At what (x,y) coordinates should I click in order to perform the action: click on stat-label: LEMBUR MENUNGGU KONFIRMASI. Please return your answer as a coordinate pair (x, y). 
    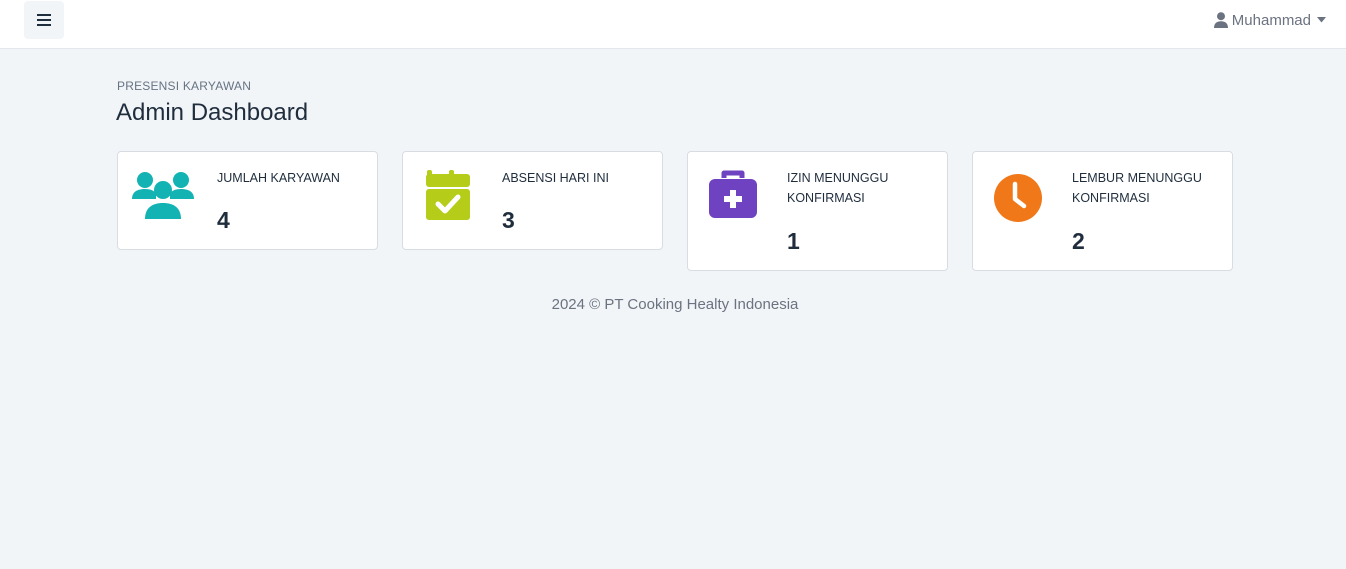
    Looking at the image, I should click on (1137, 188).